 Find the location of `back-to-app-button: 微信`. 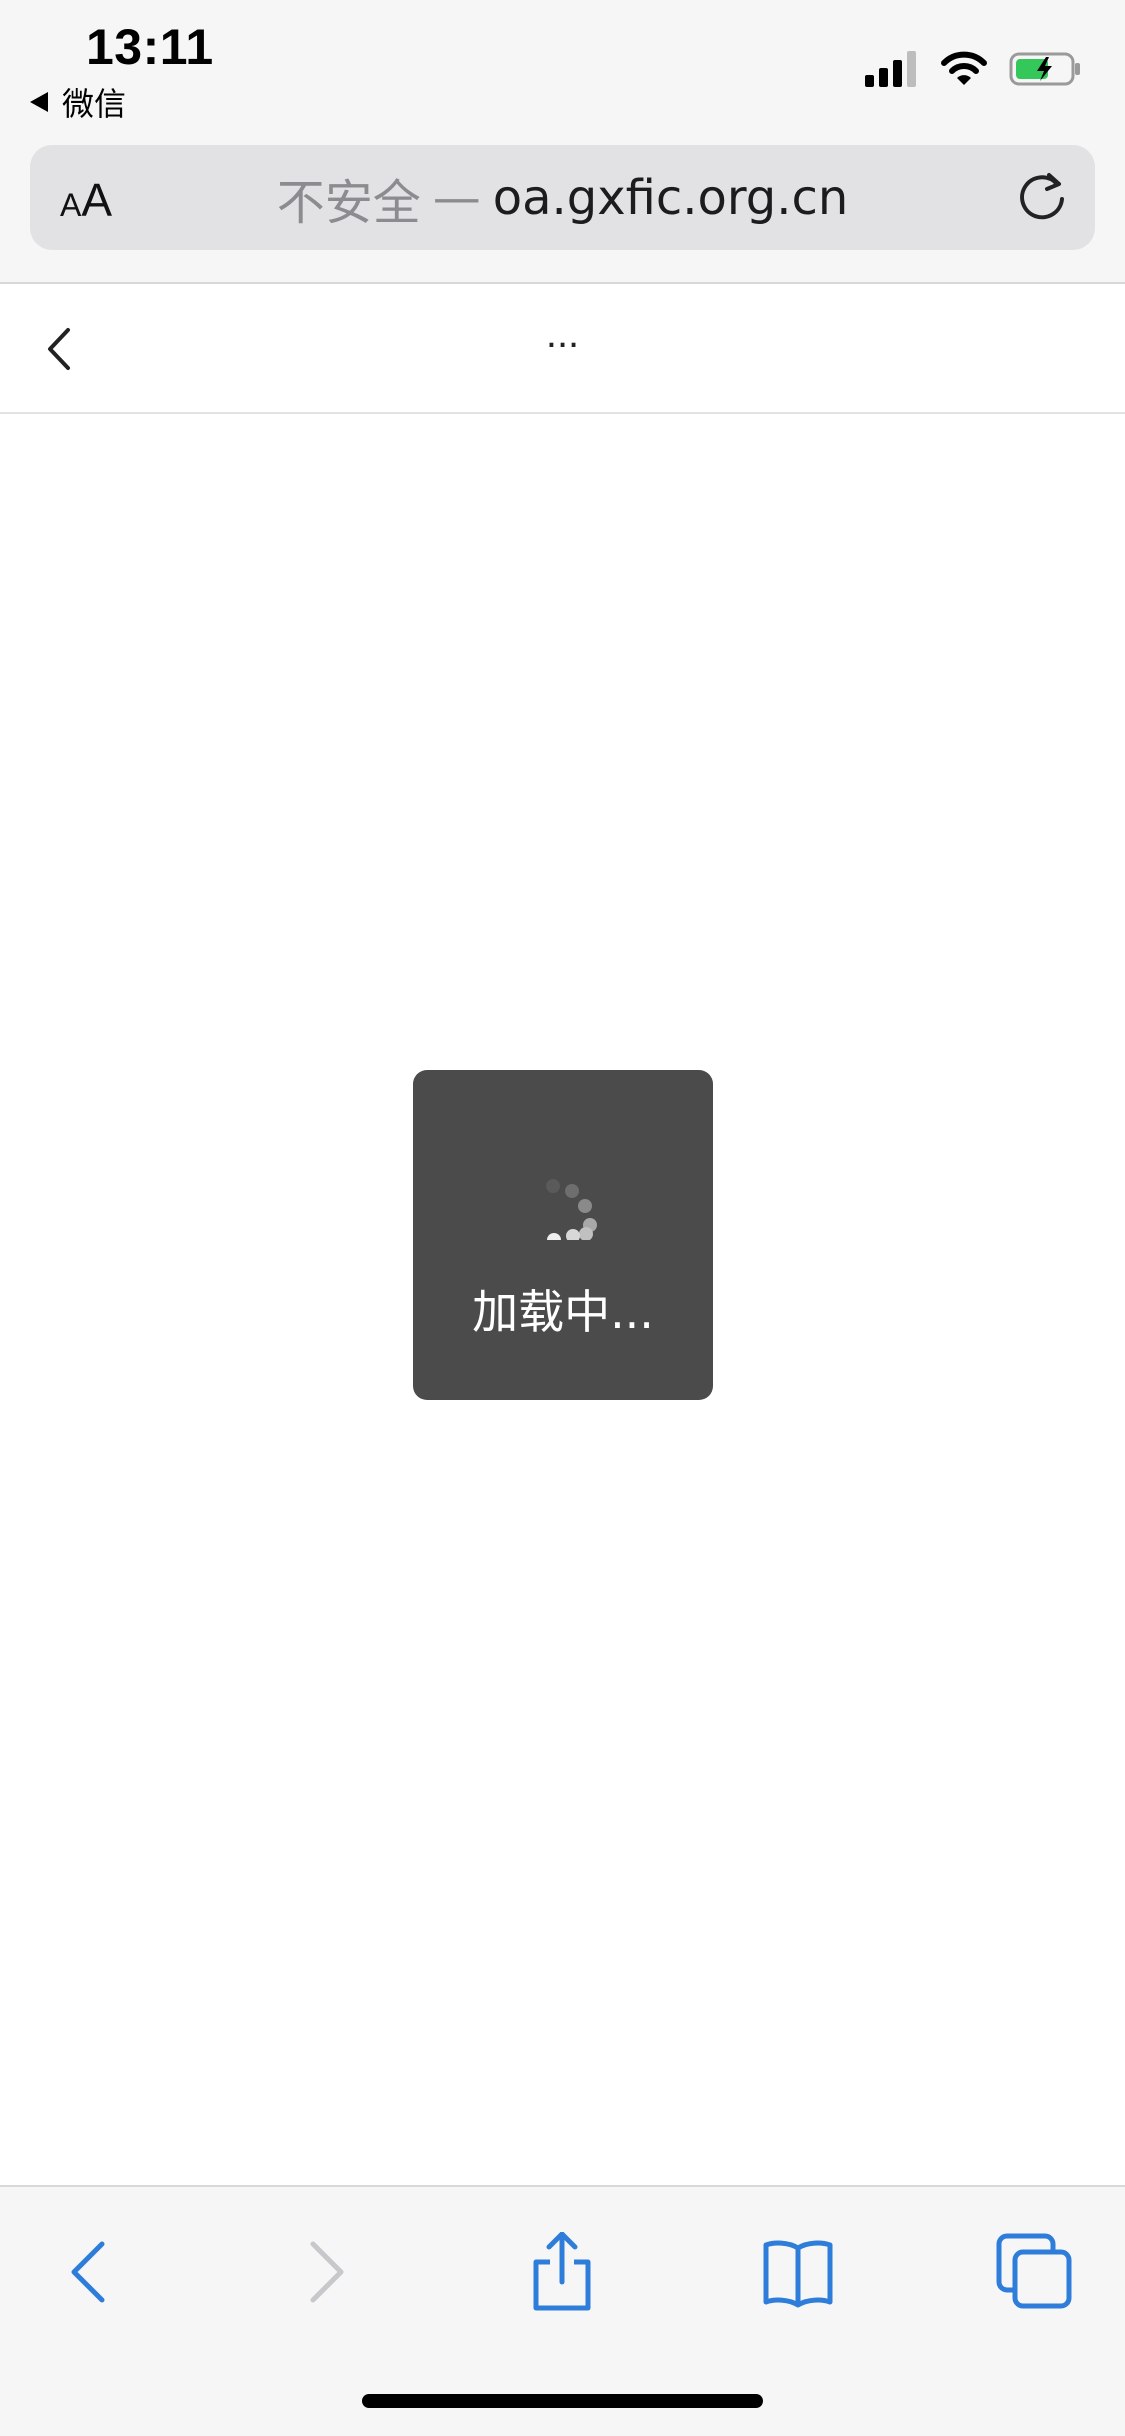

back-to-app-button: 微信 is located at coordinates (78, 102).